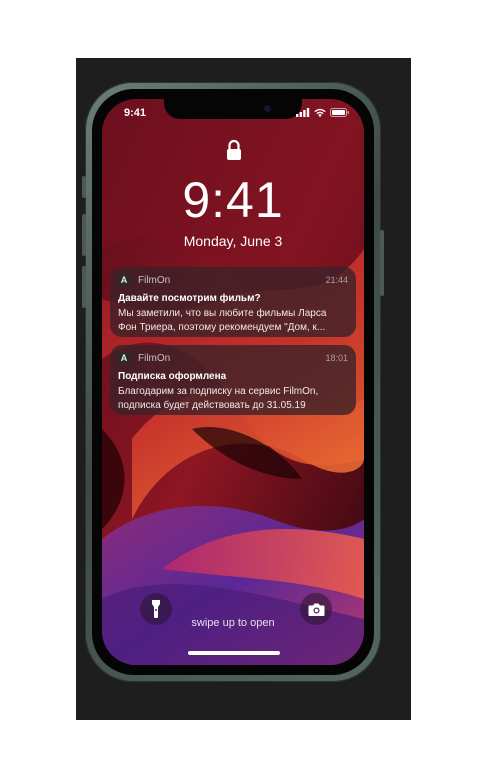 The height and width of the screenshot is (780, 486). I want to click on status-icons, so click(323, 112).